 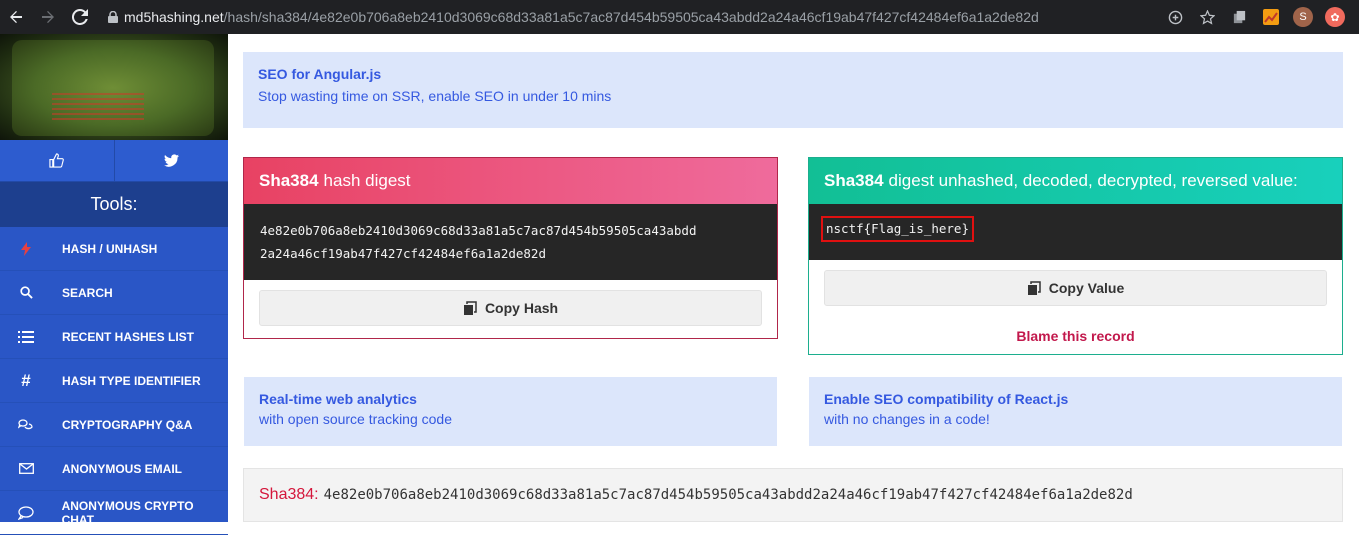 I want to click on ad-subtitle: with open source tracking code, so click(x=510, y=419).